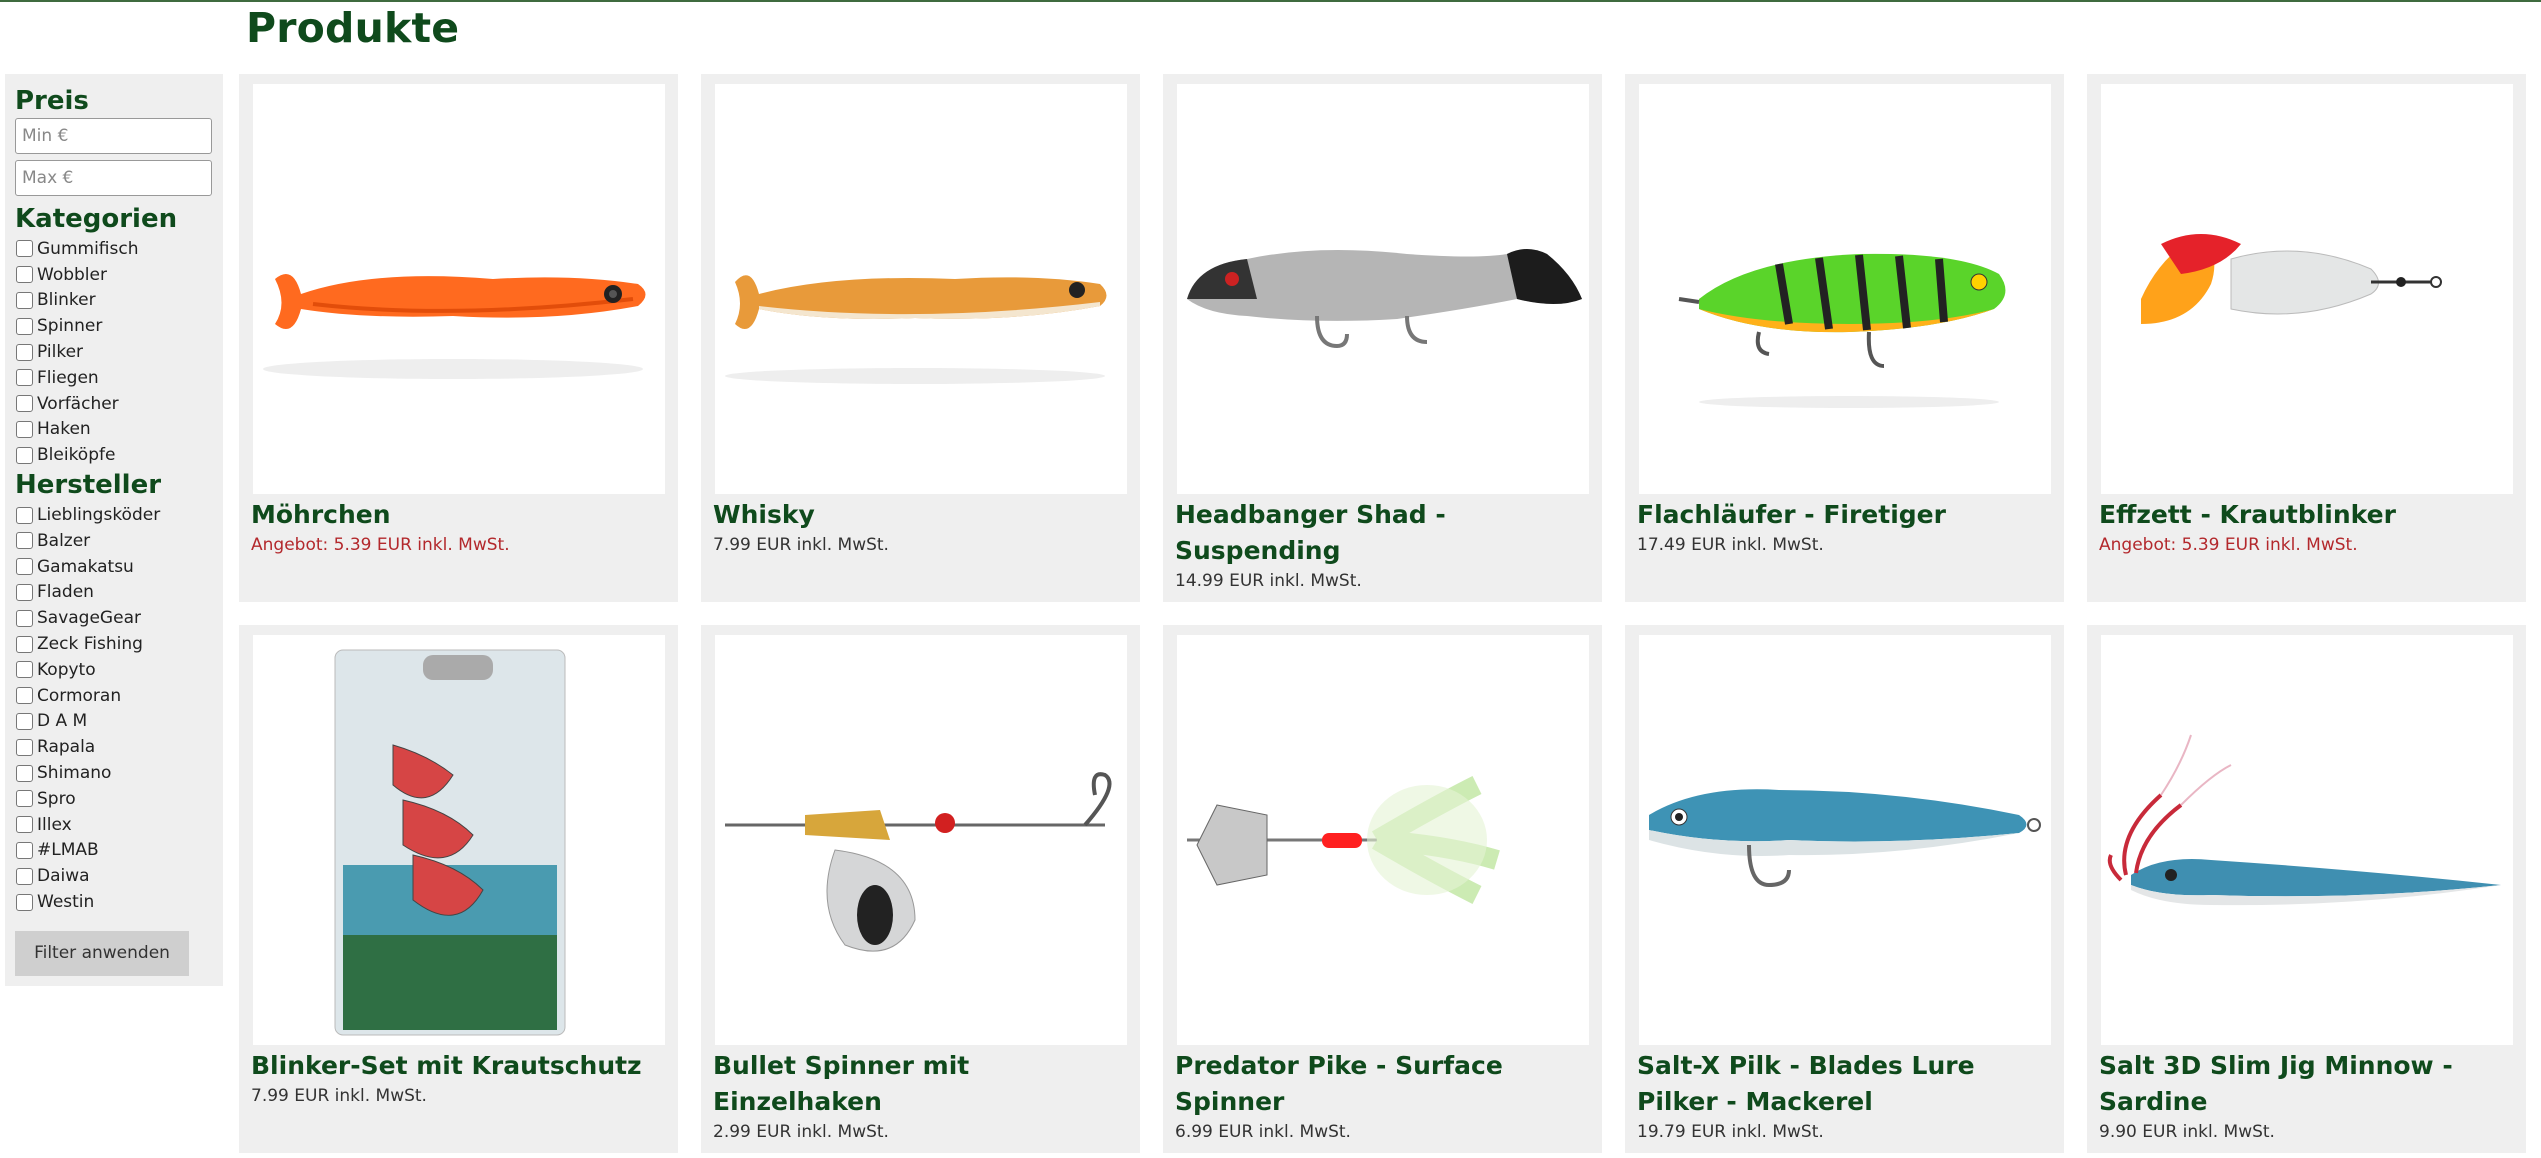 This screenshot has height=1158, width=2541. Describe the element at coordinates (114, 696) in the screenshot. I see `manufacturer-item: Cormoran` at that location.